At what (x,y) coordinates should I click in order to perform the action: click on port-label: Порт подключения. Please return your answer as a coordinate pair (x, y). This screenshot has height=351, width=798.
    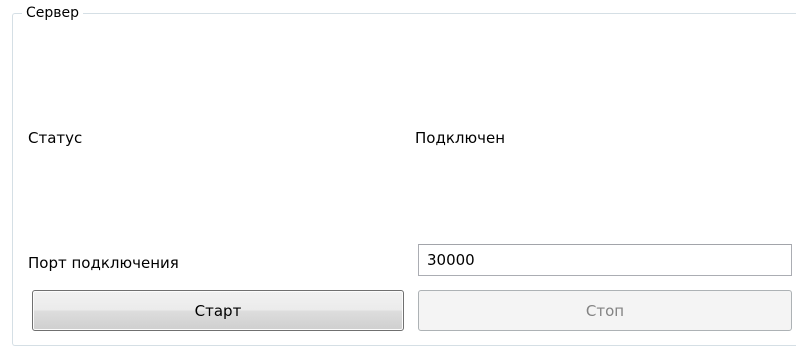
    Looking at the image, I should click on (103, 263).